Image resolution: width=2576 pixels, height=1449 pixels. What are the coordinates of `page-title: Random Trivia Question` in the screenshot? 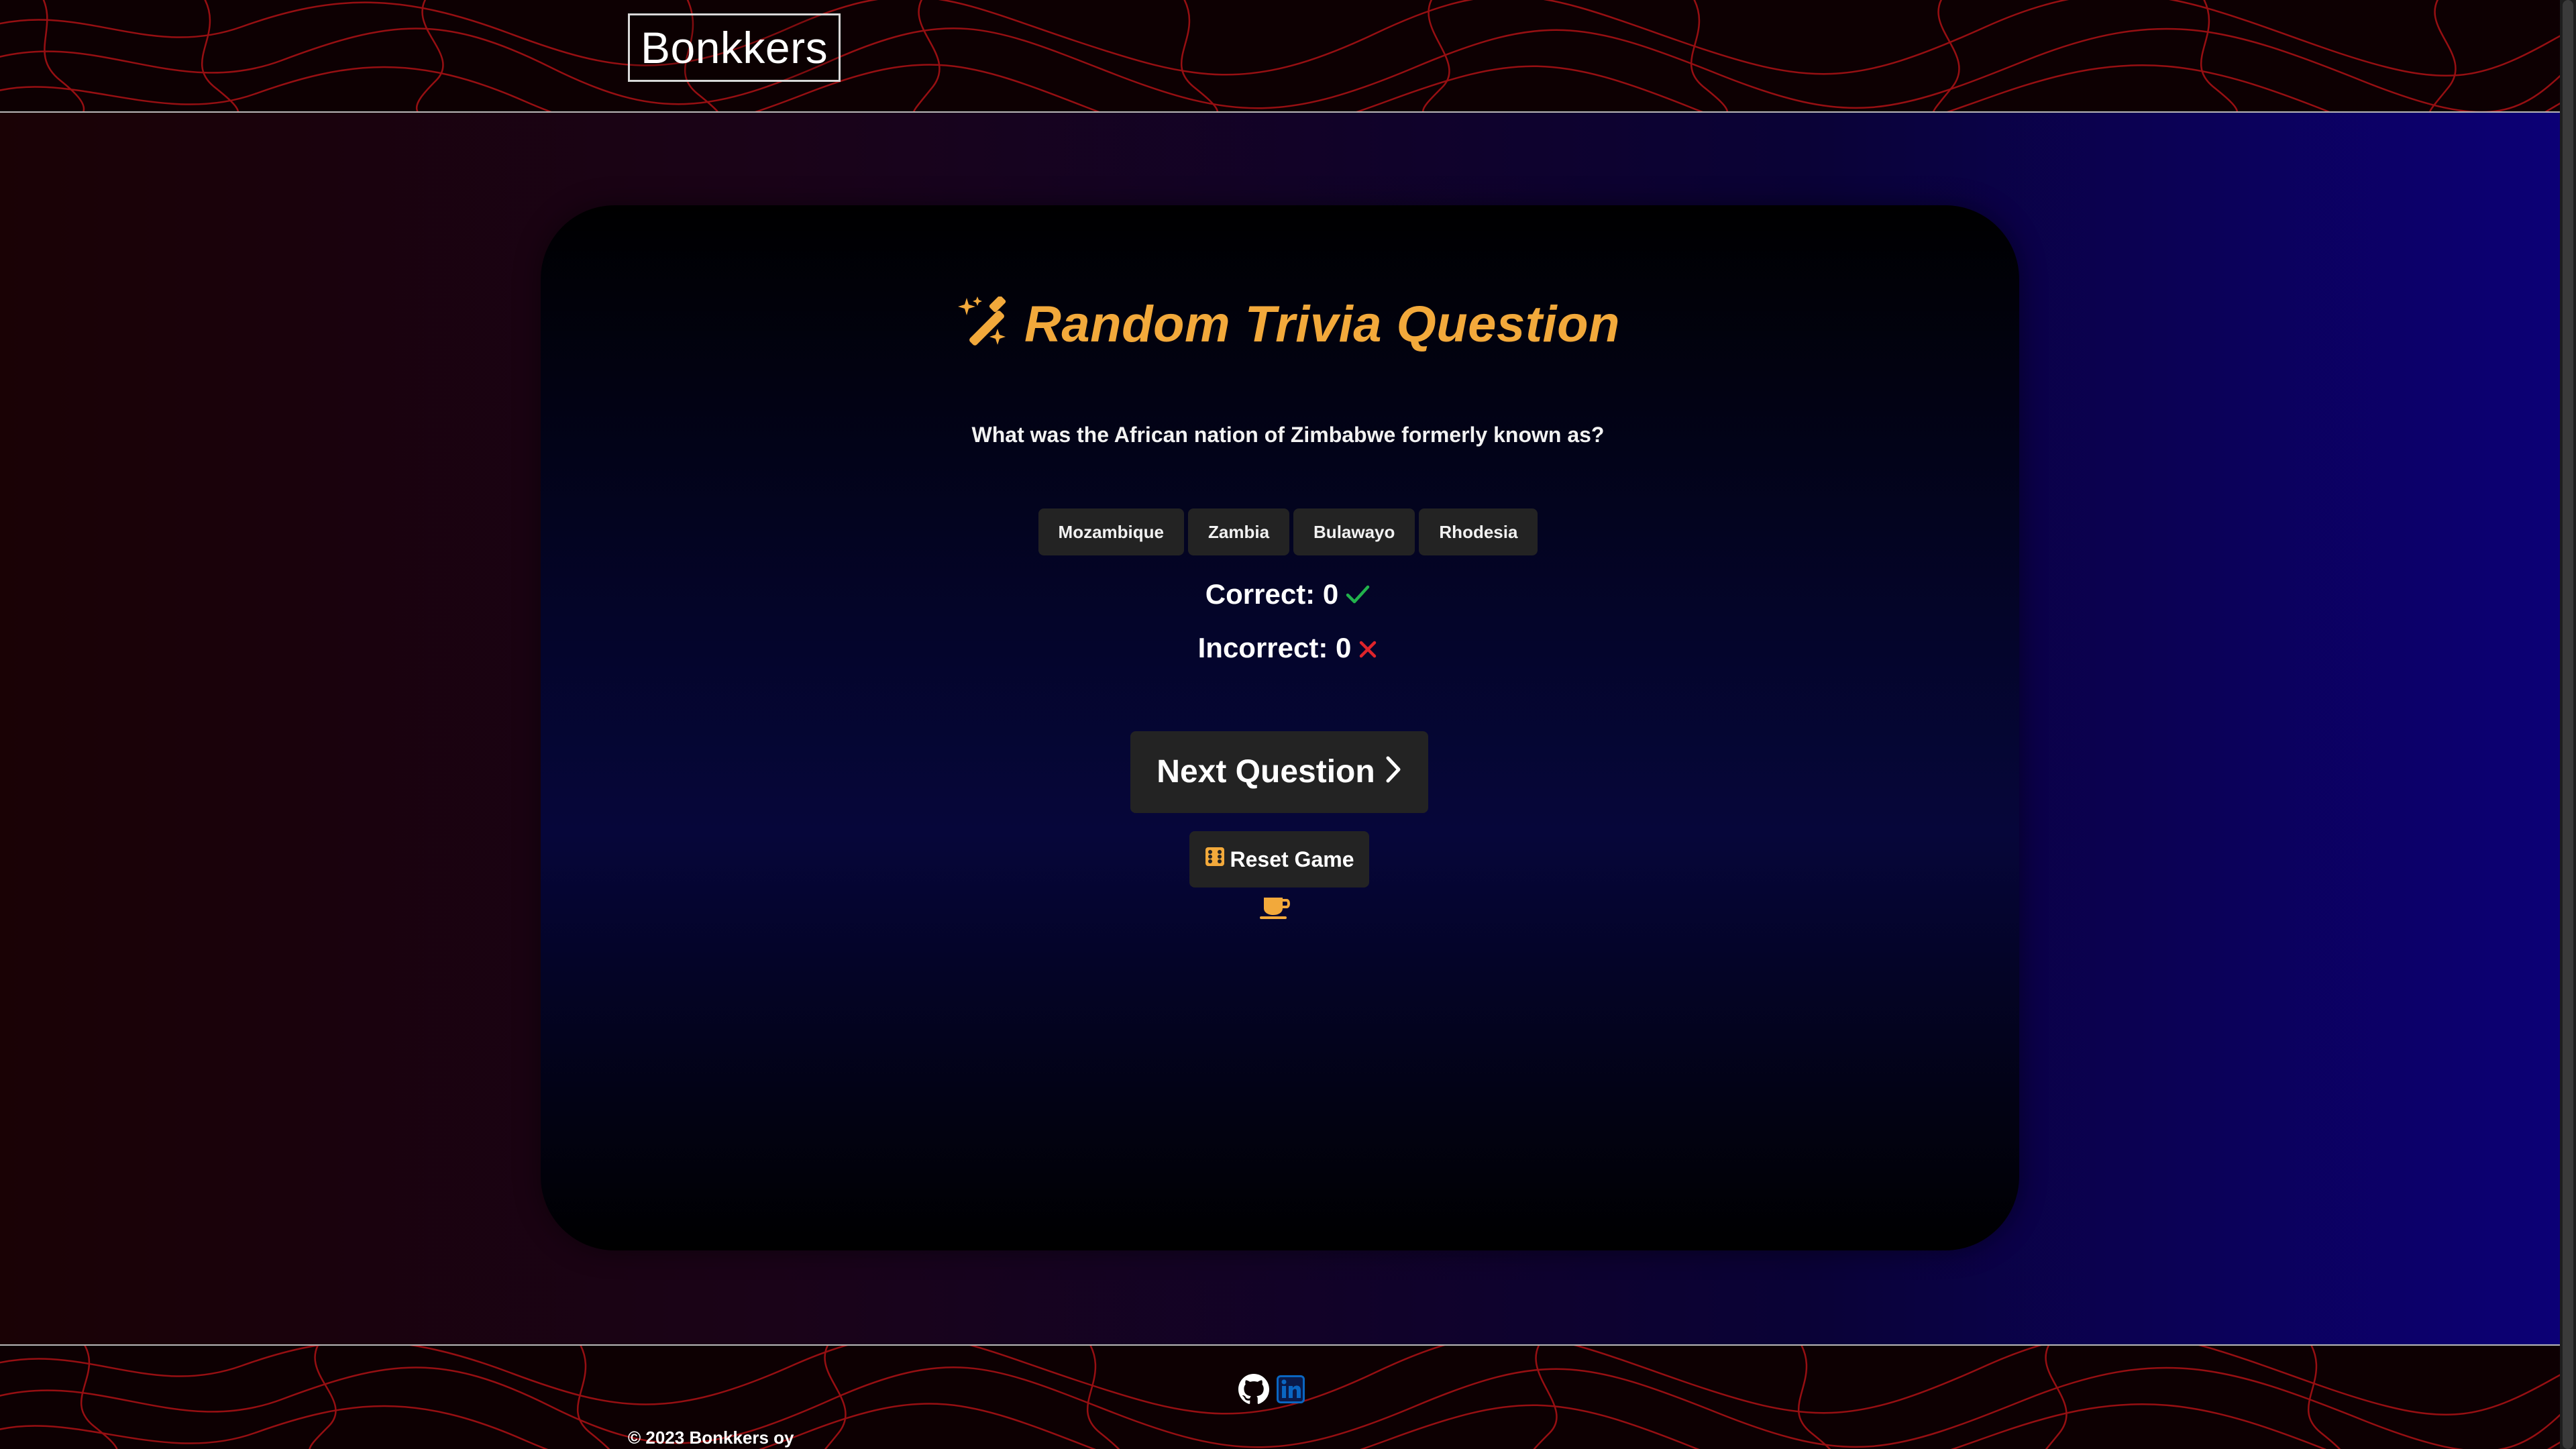 It's located at (1322, 324).